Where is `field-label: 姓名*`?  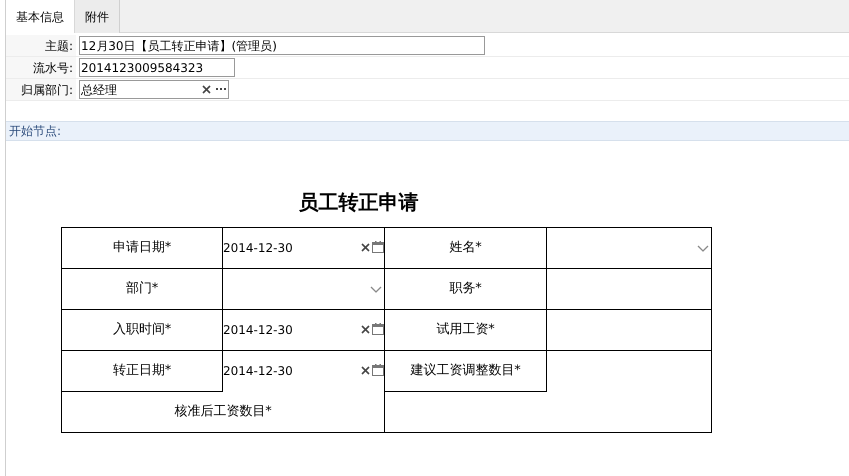
field-label: 姓名* is located at coordinates (466, 248).